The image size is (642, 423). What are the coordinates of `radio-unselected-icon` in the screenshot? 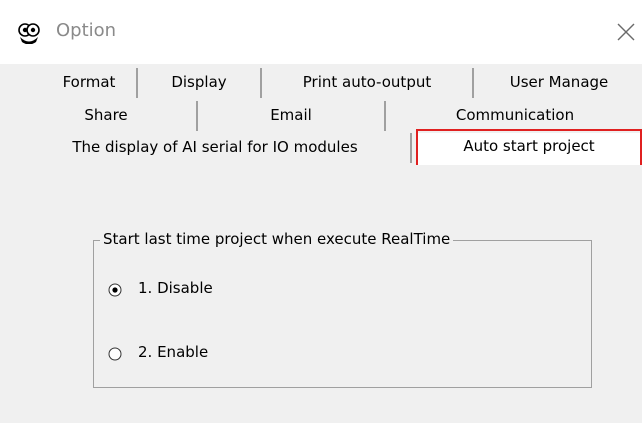 It's located at (115, 353).